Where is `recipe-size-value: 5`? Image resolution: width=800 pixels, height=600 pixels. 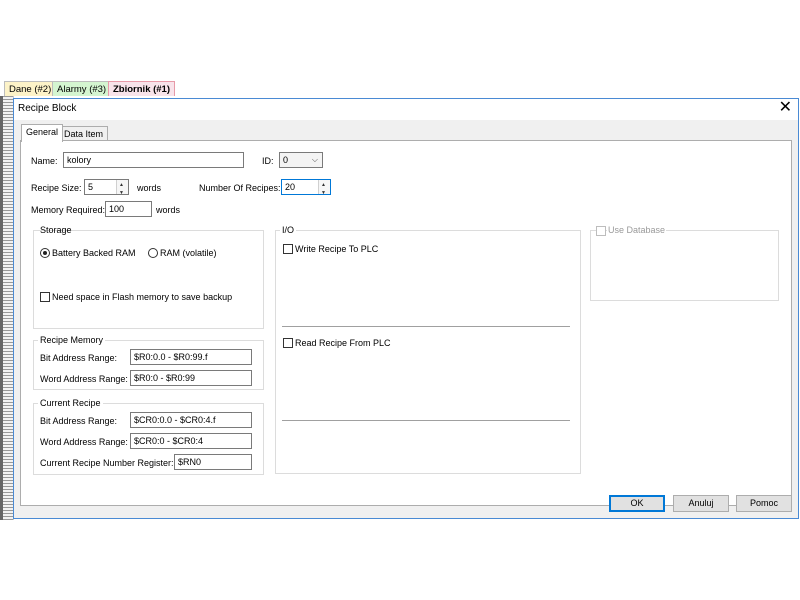 recipe-size-value: 5 is located at coordinates (91, 187).